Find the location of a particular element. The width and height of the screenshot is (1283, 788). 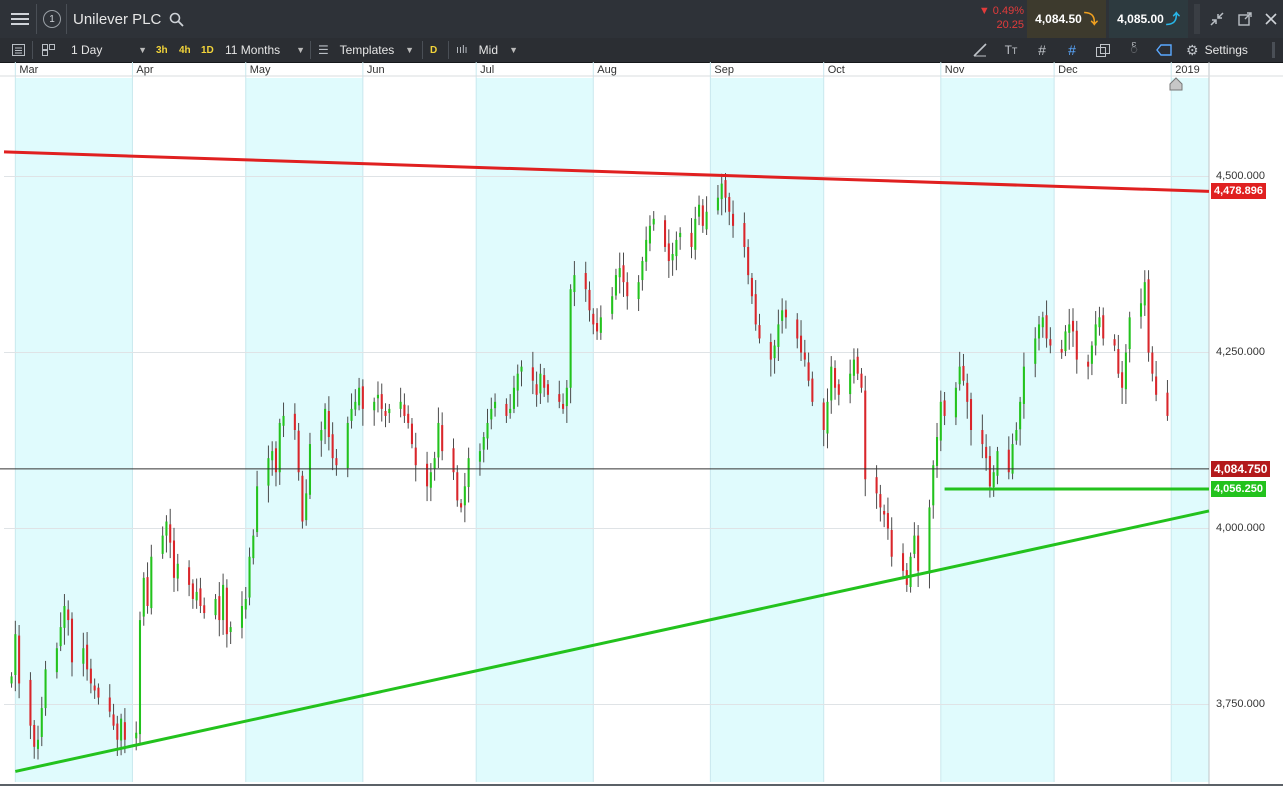

grid-icon: # is located at coordinates (1042, 50).